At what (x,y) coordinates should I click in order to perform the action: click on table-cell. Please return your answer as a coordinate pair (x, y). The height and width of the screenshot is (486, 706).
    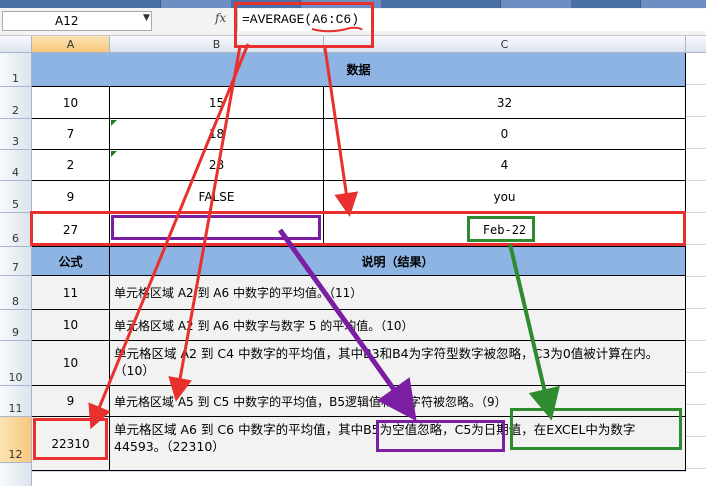
    Looking at the image, I should click on (217, 230).